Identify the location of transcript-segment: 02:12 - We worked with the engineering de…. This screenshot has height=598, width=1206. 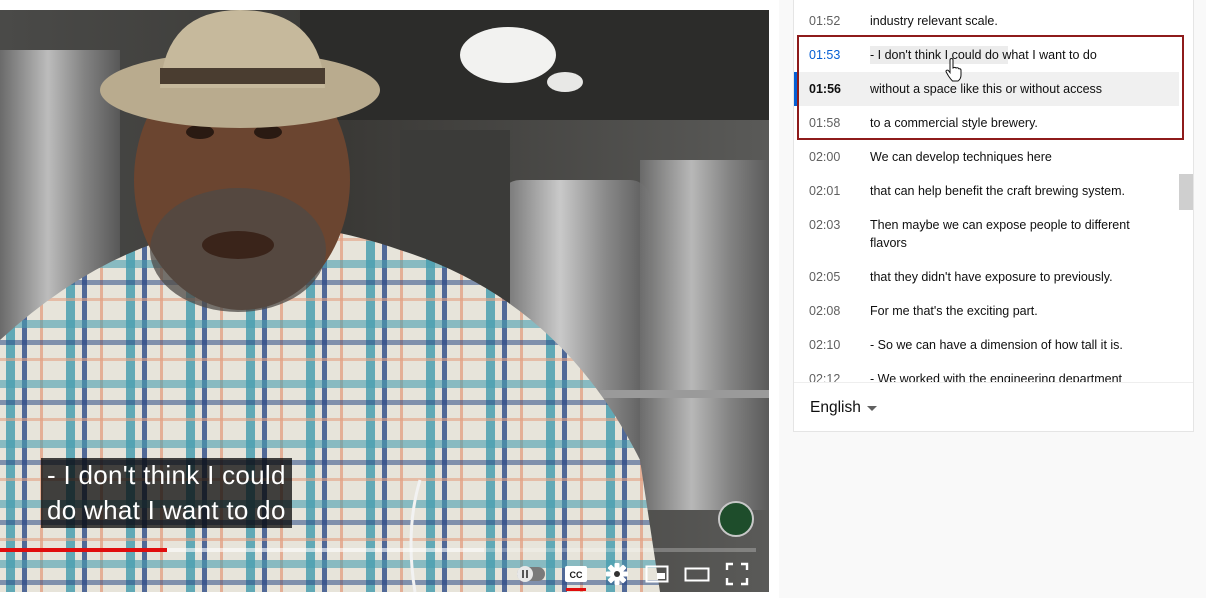
(986, 372).